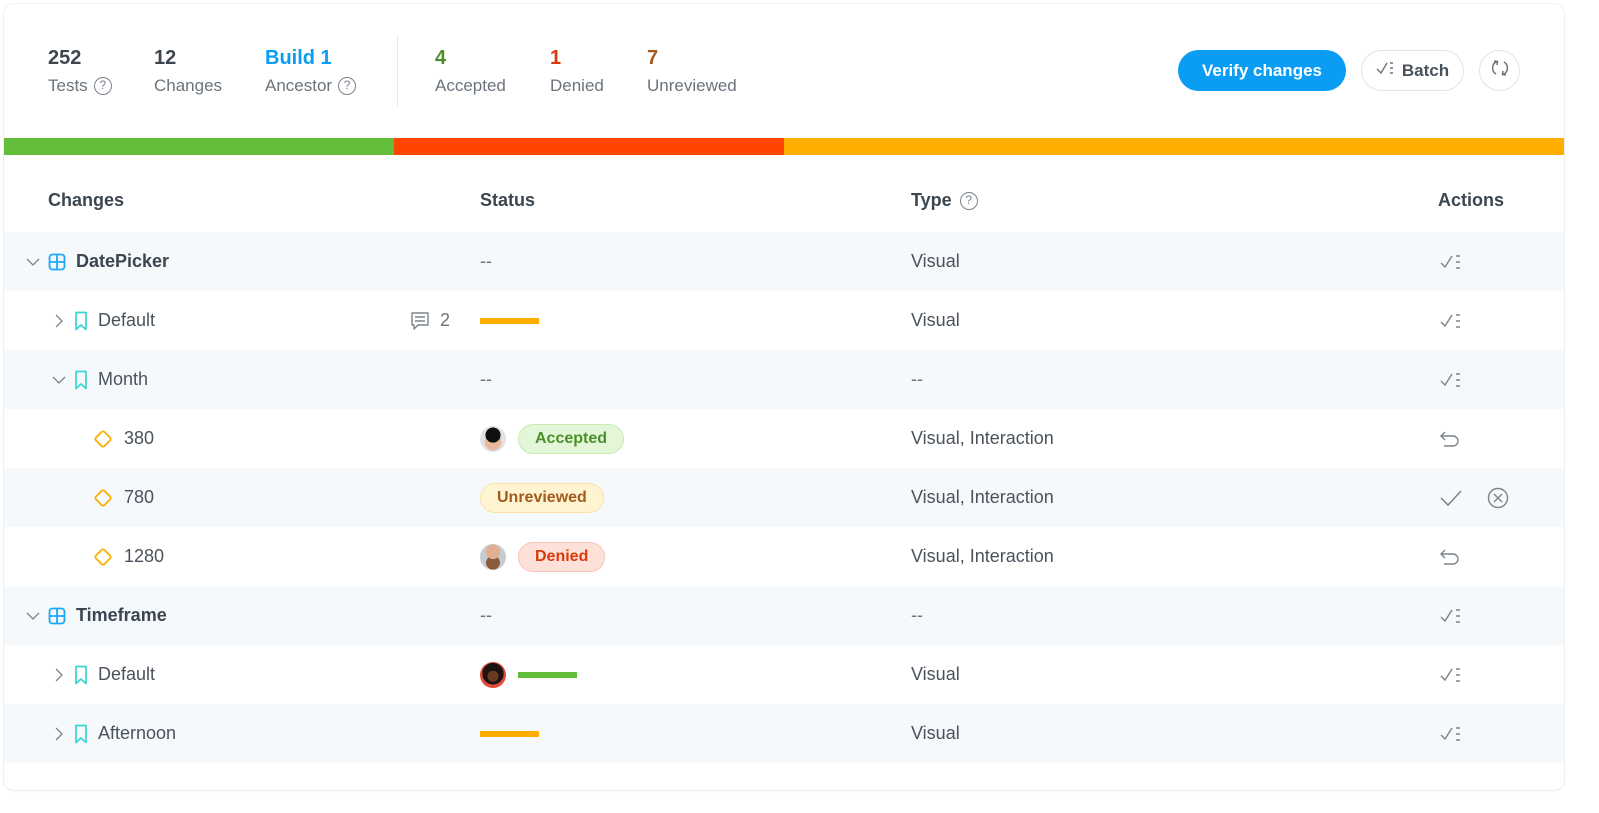 This screenshot has height=813, width=1599. What do you see at coordinates (562, 556) in the screenshot?
I see `status-badge: Denied` at bounding box center [562, 556].